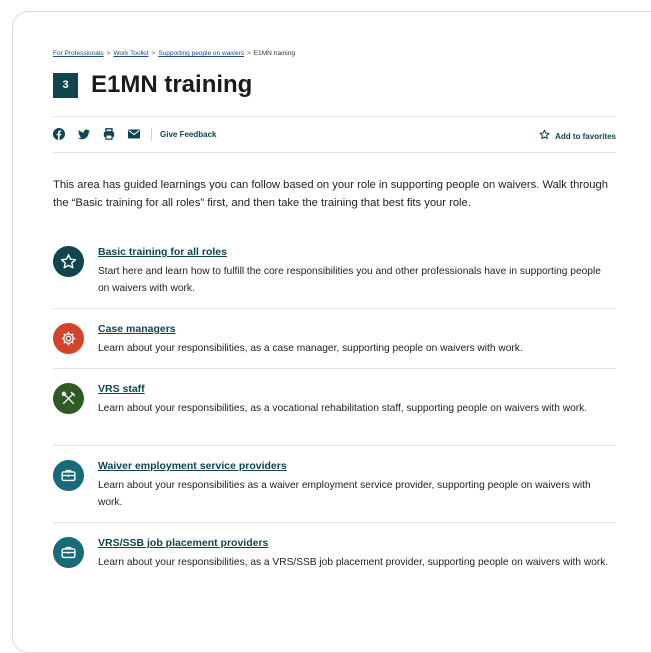 Image resolution: width=651 pixels, height=653 pixels. What do you see at coordinates (201, 53) in the screenshot?
I see `breadcrumb-link-supporting-people: Supporting people on waivers` at bounding box center [201, 53].